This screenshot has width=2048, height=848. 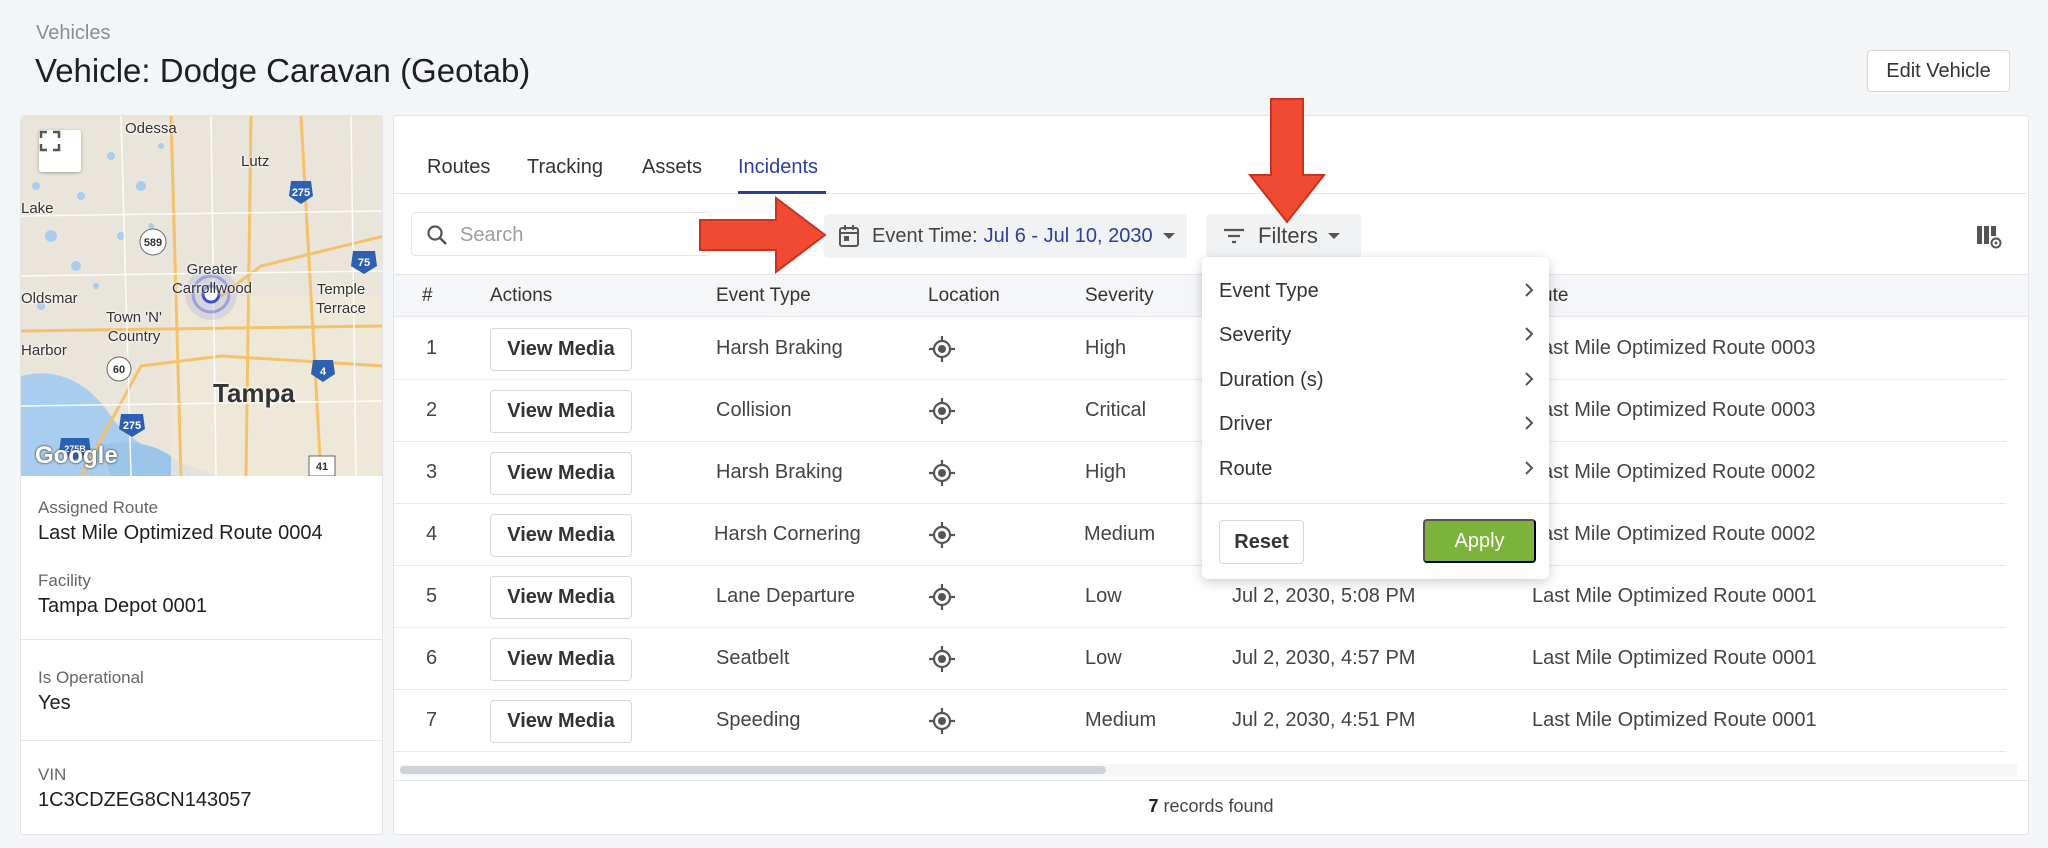 What do you see at coordinates (785, 596) in the screenshot?
I see `event-type-cell: Lane Departure` at bounding box center [785, 596].